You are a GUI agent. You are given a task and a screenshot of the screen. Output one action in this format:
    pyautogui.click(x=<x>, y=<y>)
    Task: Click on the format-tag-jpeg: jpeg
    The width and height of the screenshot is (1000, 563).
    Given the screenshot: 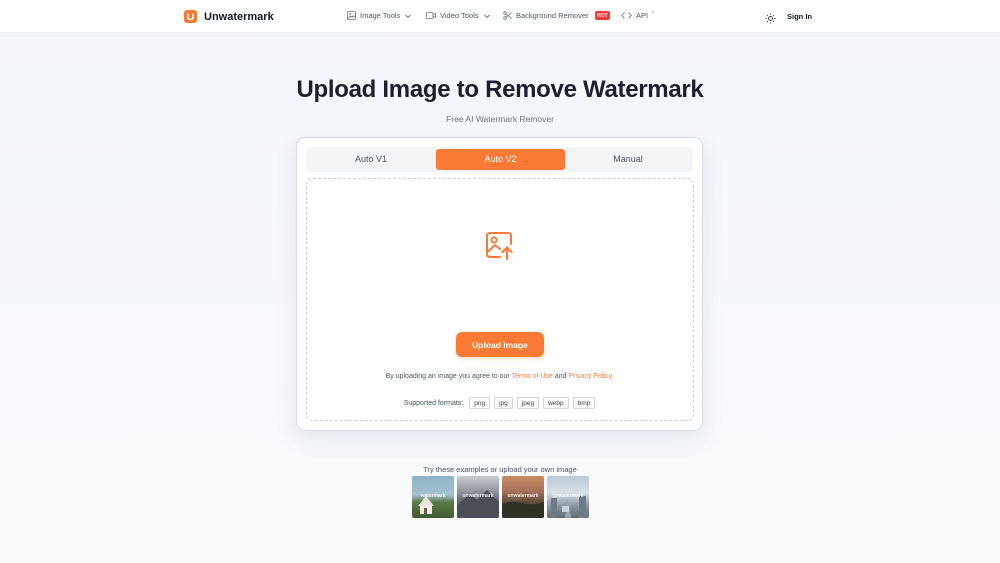 What is the action you would take?
    pyautogui.click(x=528, y=403)
    